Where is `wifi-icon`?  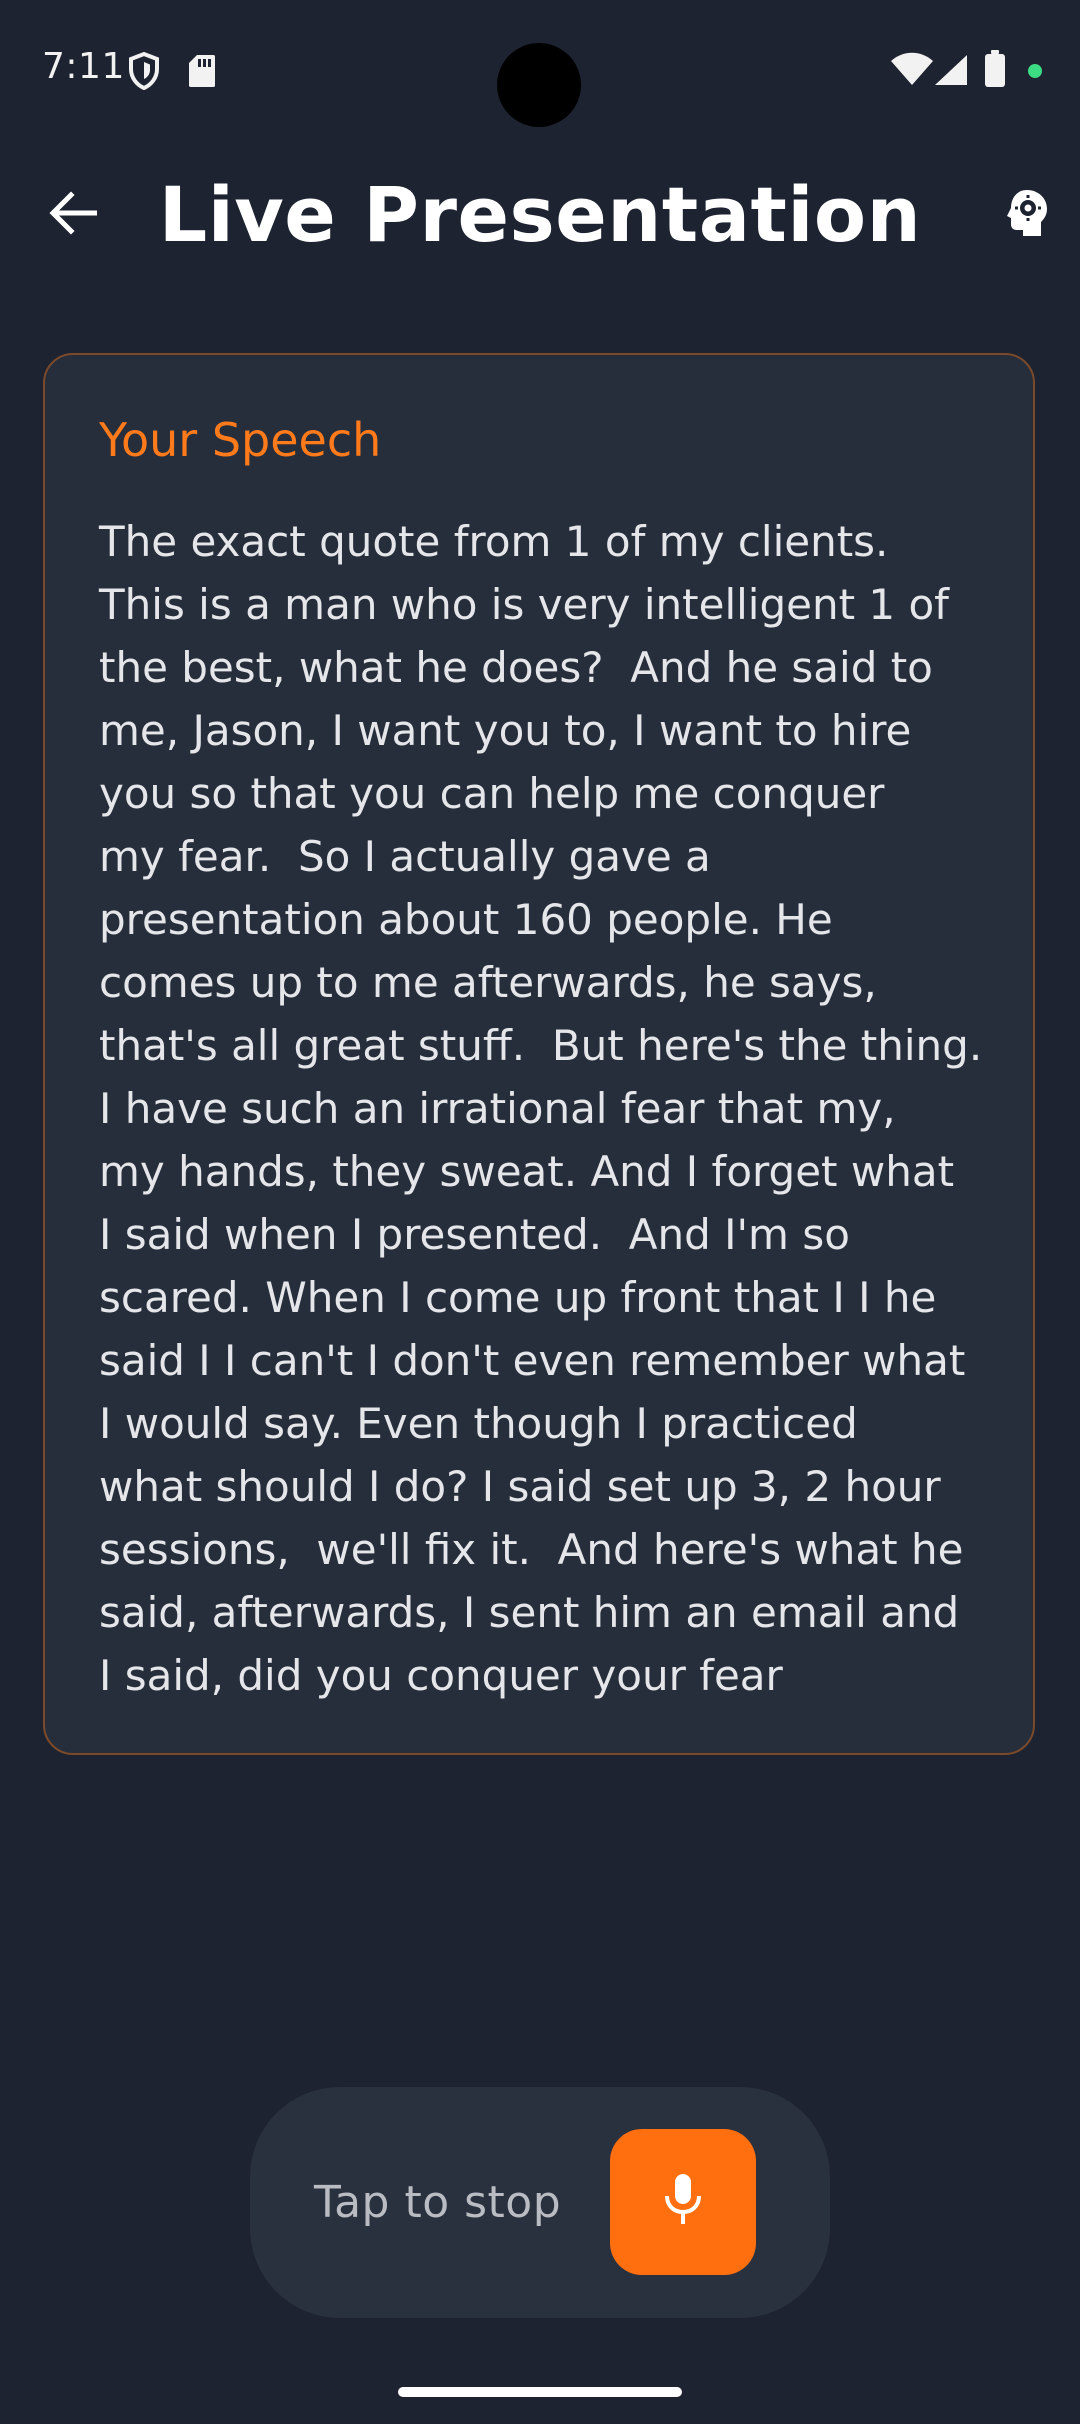 wifi-icon is located at coordinates (912, 71).